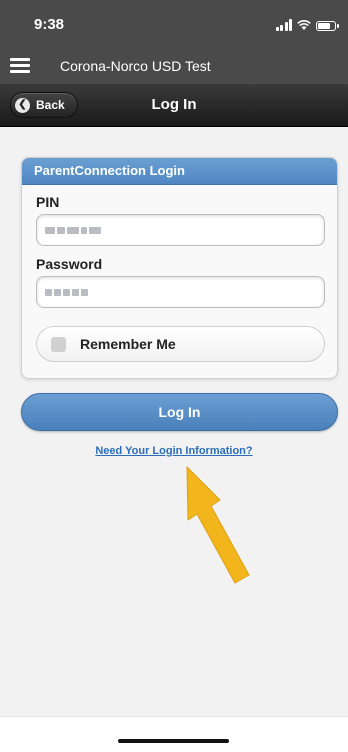  I want to click on cellular-signal-icon, so click(283, 25).